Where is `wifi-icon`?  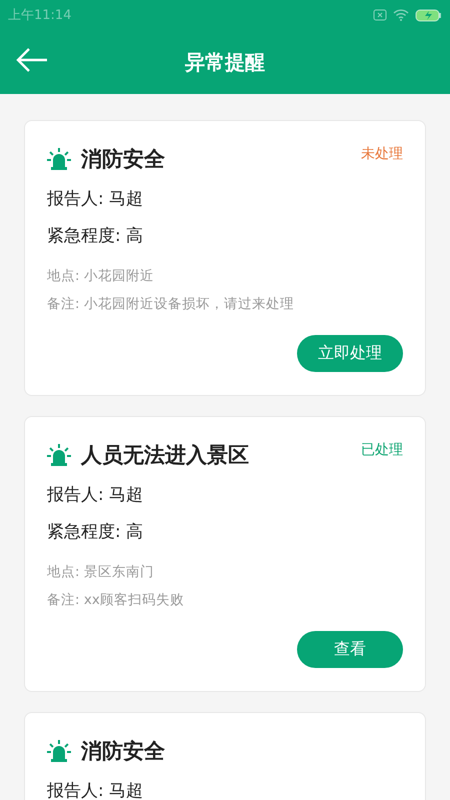
wifi-icon is located at coordinates (401, 15).